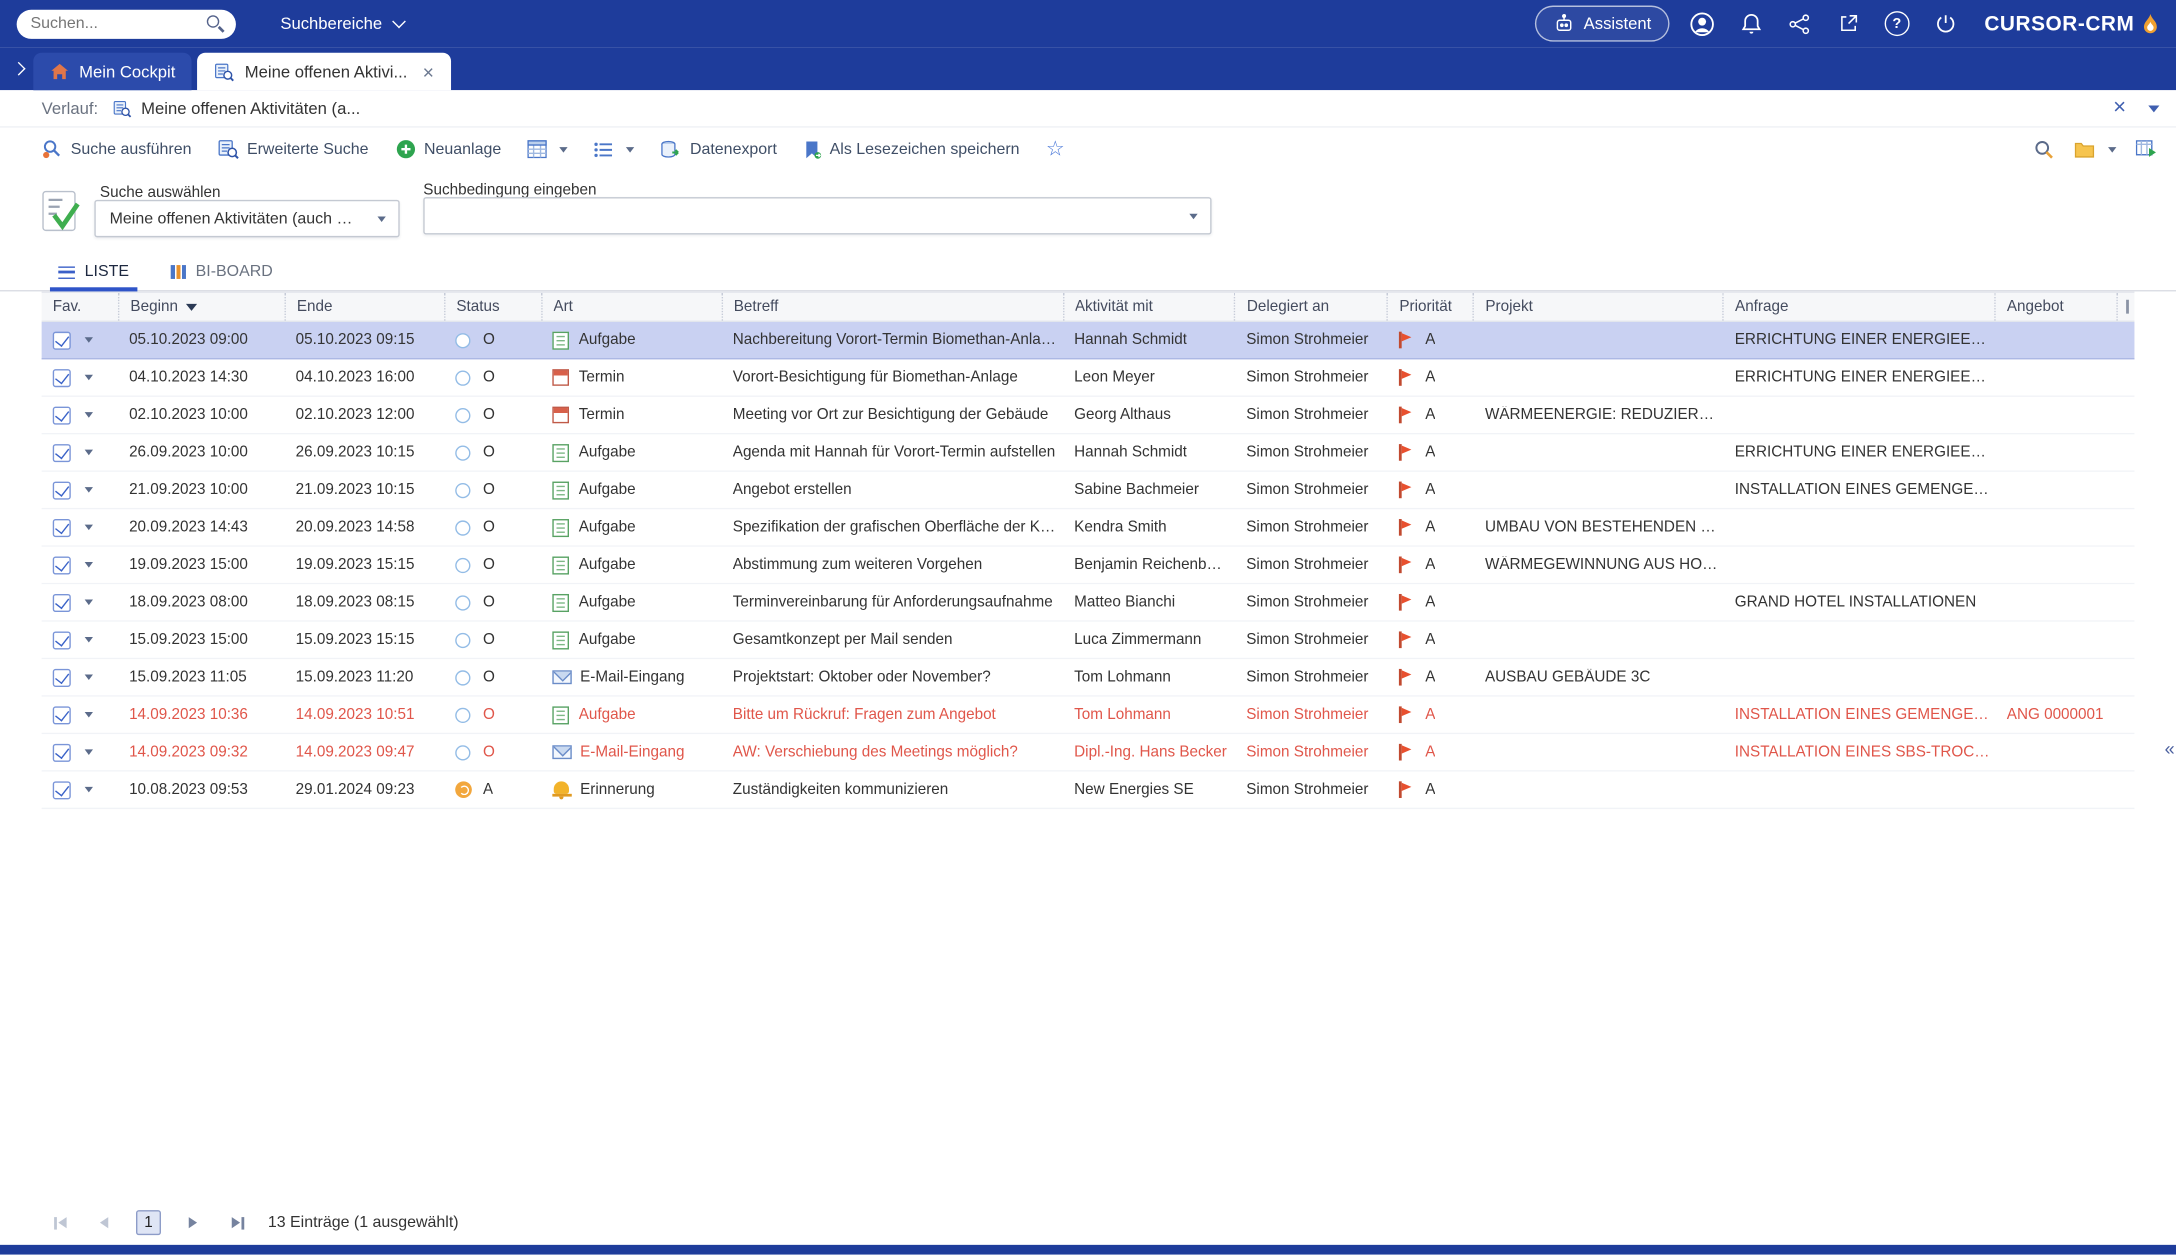  What do you see at coordinates (237, 1222) in the screenshot?
I see `last-page-button` at bounding box center [237, 1222].